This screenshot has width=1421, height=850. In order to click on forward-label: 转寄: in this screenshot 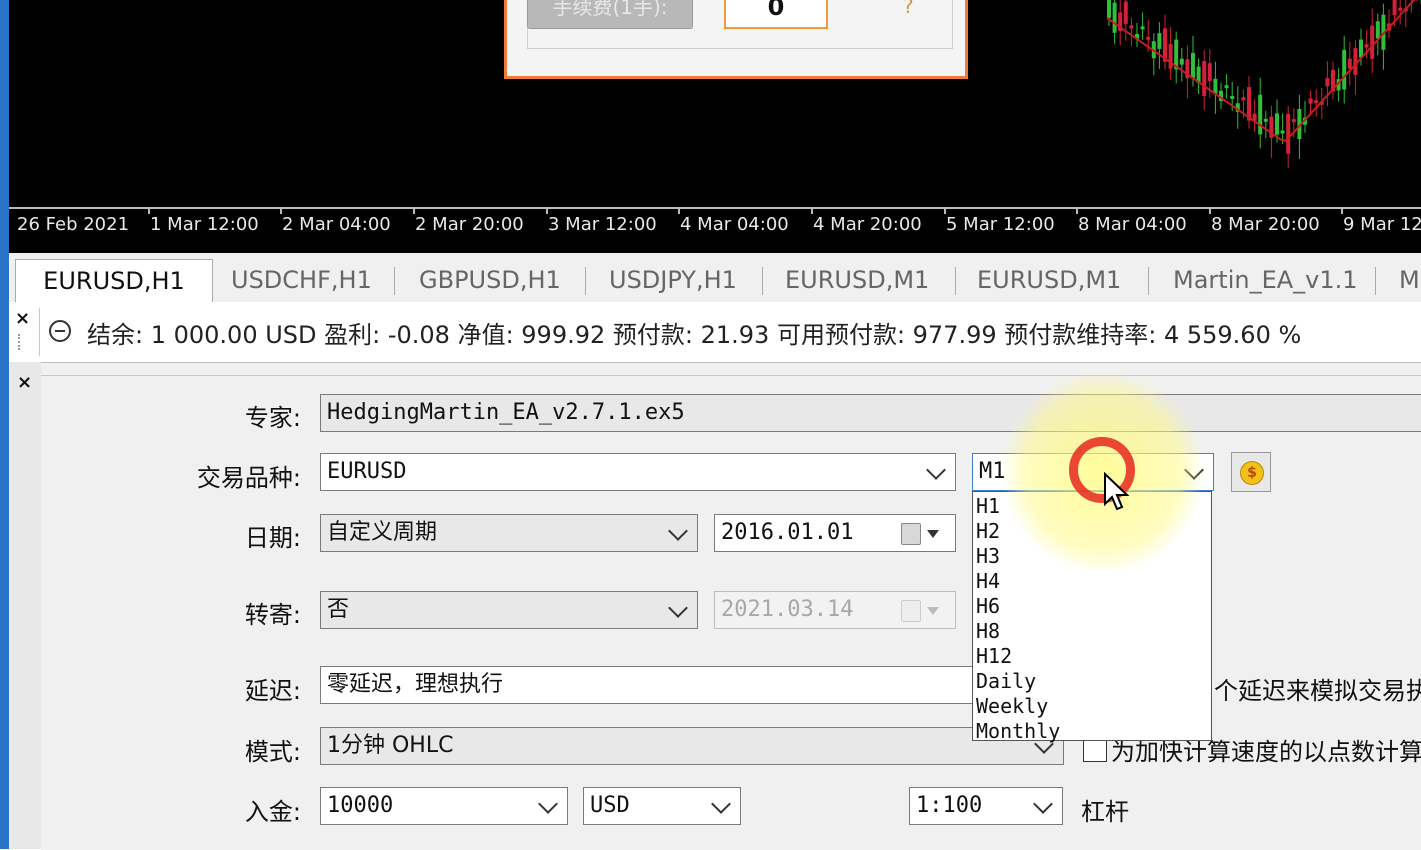, I will do `click(171, 612)`.